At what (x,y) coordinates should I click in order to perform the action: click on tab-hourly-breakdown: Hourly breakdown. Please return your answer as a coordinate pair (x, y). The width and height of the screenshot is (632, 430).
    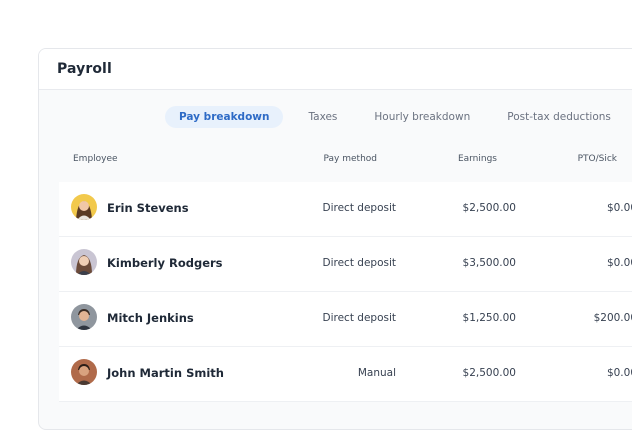
    Looking at the image, I should click on (422, 117).